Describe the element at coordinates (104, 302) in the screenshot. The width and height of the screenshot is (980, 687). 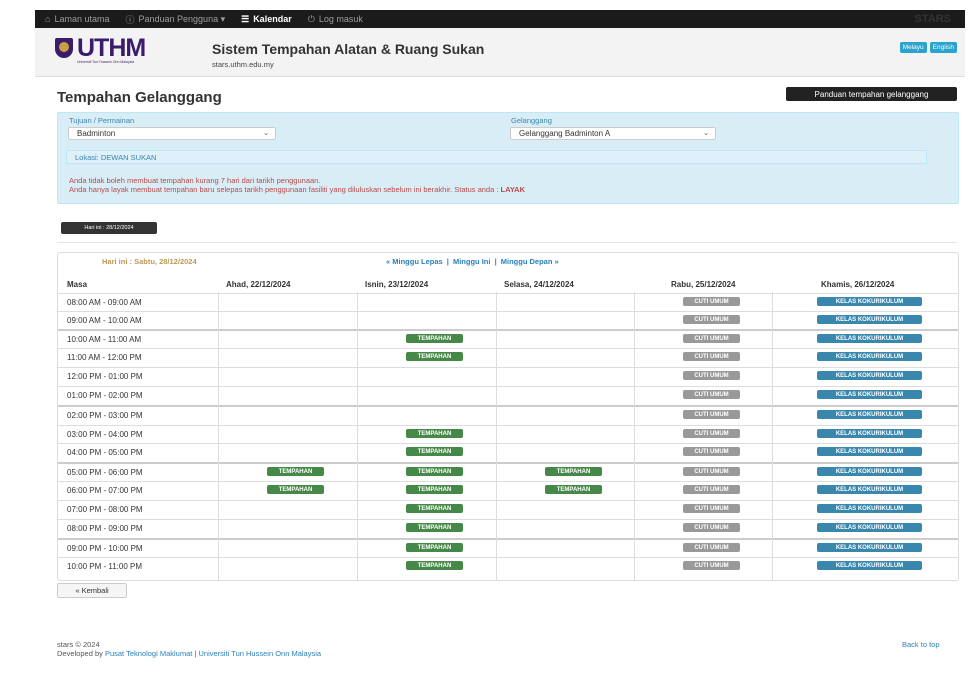
I see `time-slot-label: 08:00 AM - 09:00 AM` at that location.